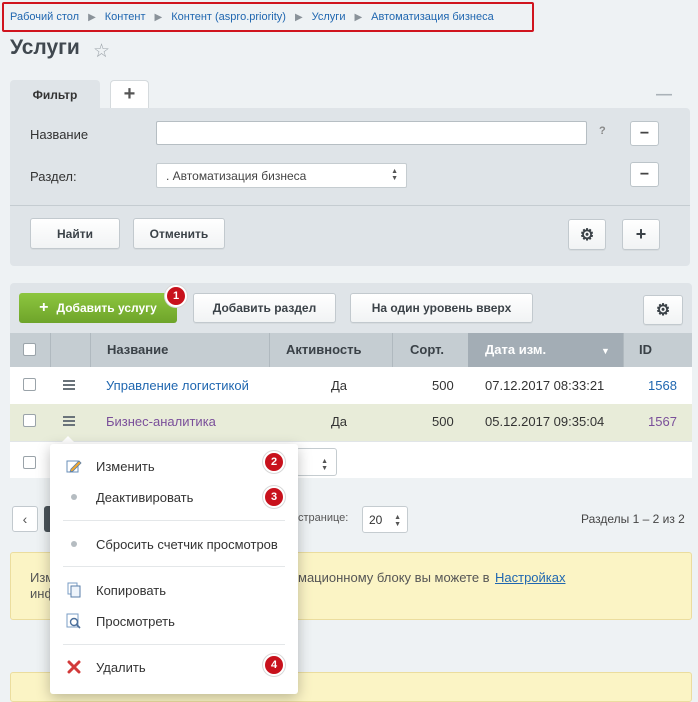  Describe the element at coordinates (394, 577) in the screenshot. I see `notice-text-mid: мационному блоку вы можете в` at that location.